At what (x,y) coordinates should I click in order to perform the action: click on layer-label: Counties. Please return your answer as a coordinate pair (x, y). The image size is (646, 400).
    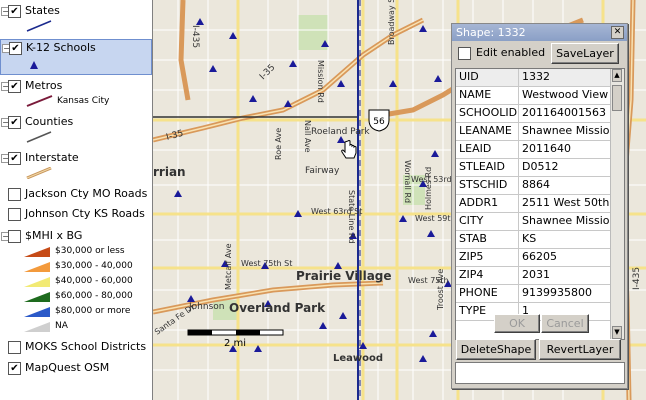
    Looking at the image, I should click on (49, 121).